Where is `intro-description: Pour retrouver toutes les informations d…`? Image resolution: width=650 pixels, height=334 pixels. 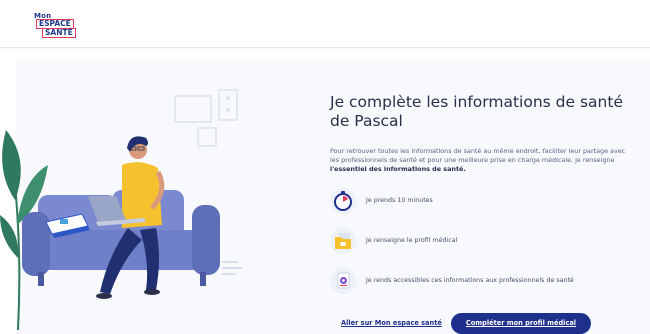 intro-description: Pour retrouver toutes les informations d… is located at coordinates (480, 160).